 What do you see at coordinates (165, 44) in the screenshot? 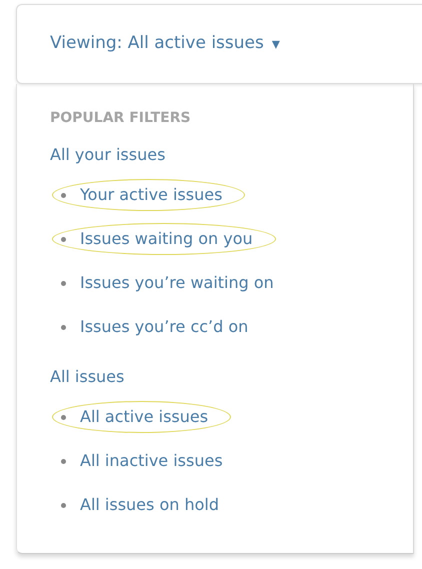
I see `view-dropdown: Viewing: All active issues ▾` at bounding box center [165, 44].